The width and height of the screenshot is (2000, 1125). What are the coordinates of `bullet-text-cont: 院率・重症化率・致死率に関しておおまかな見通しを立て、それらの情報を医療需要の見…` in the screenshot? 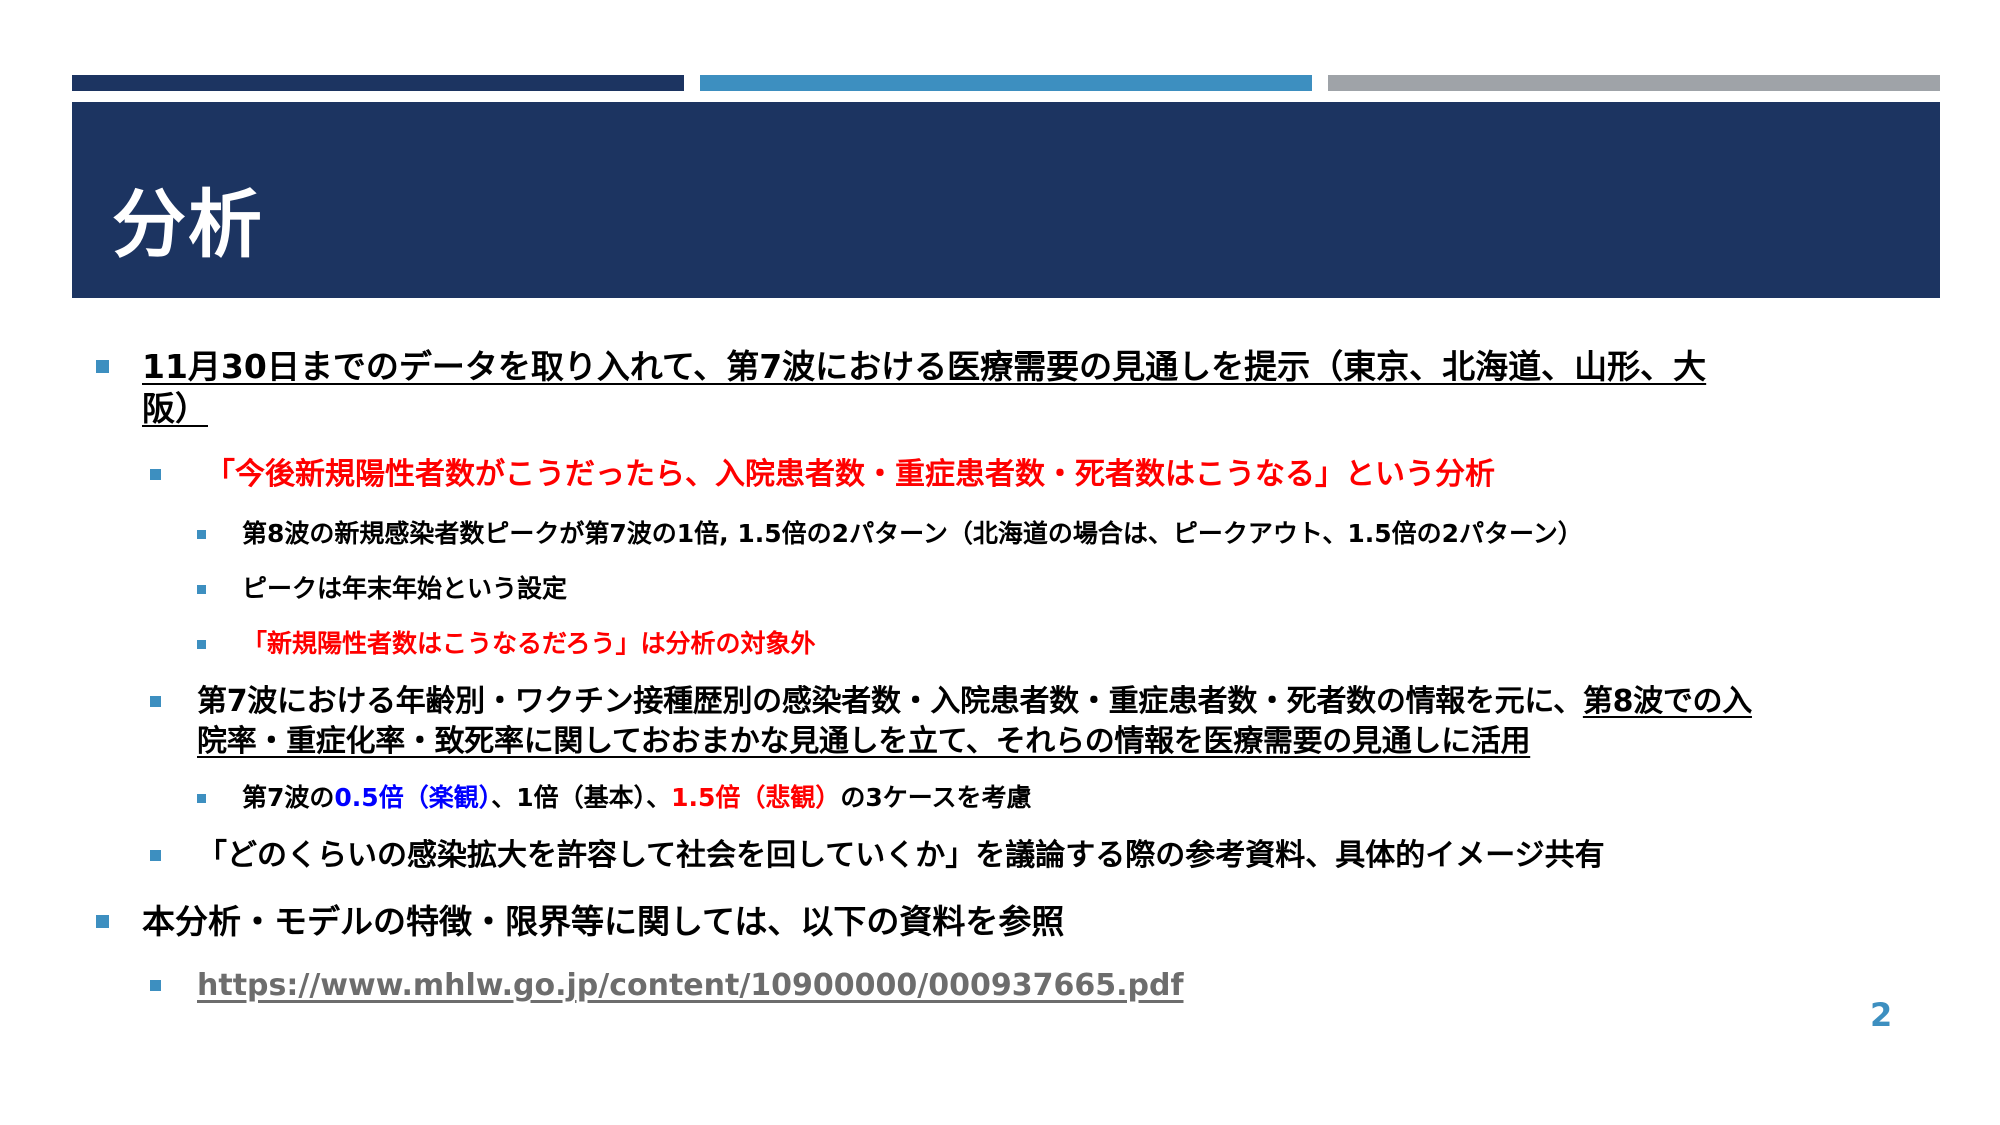 It's located at (864, 741).